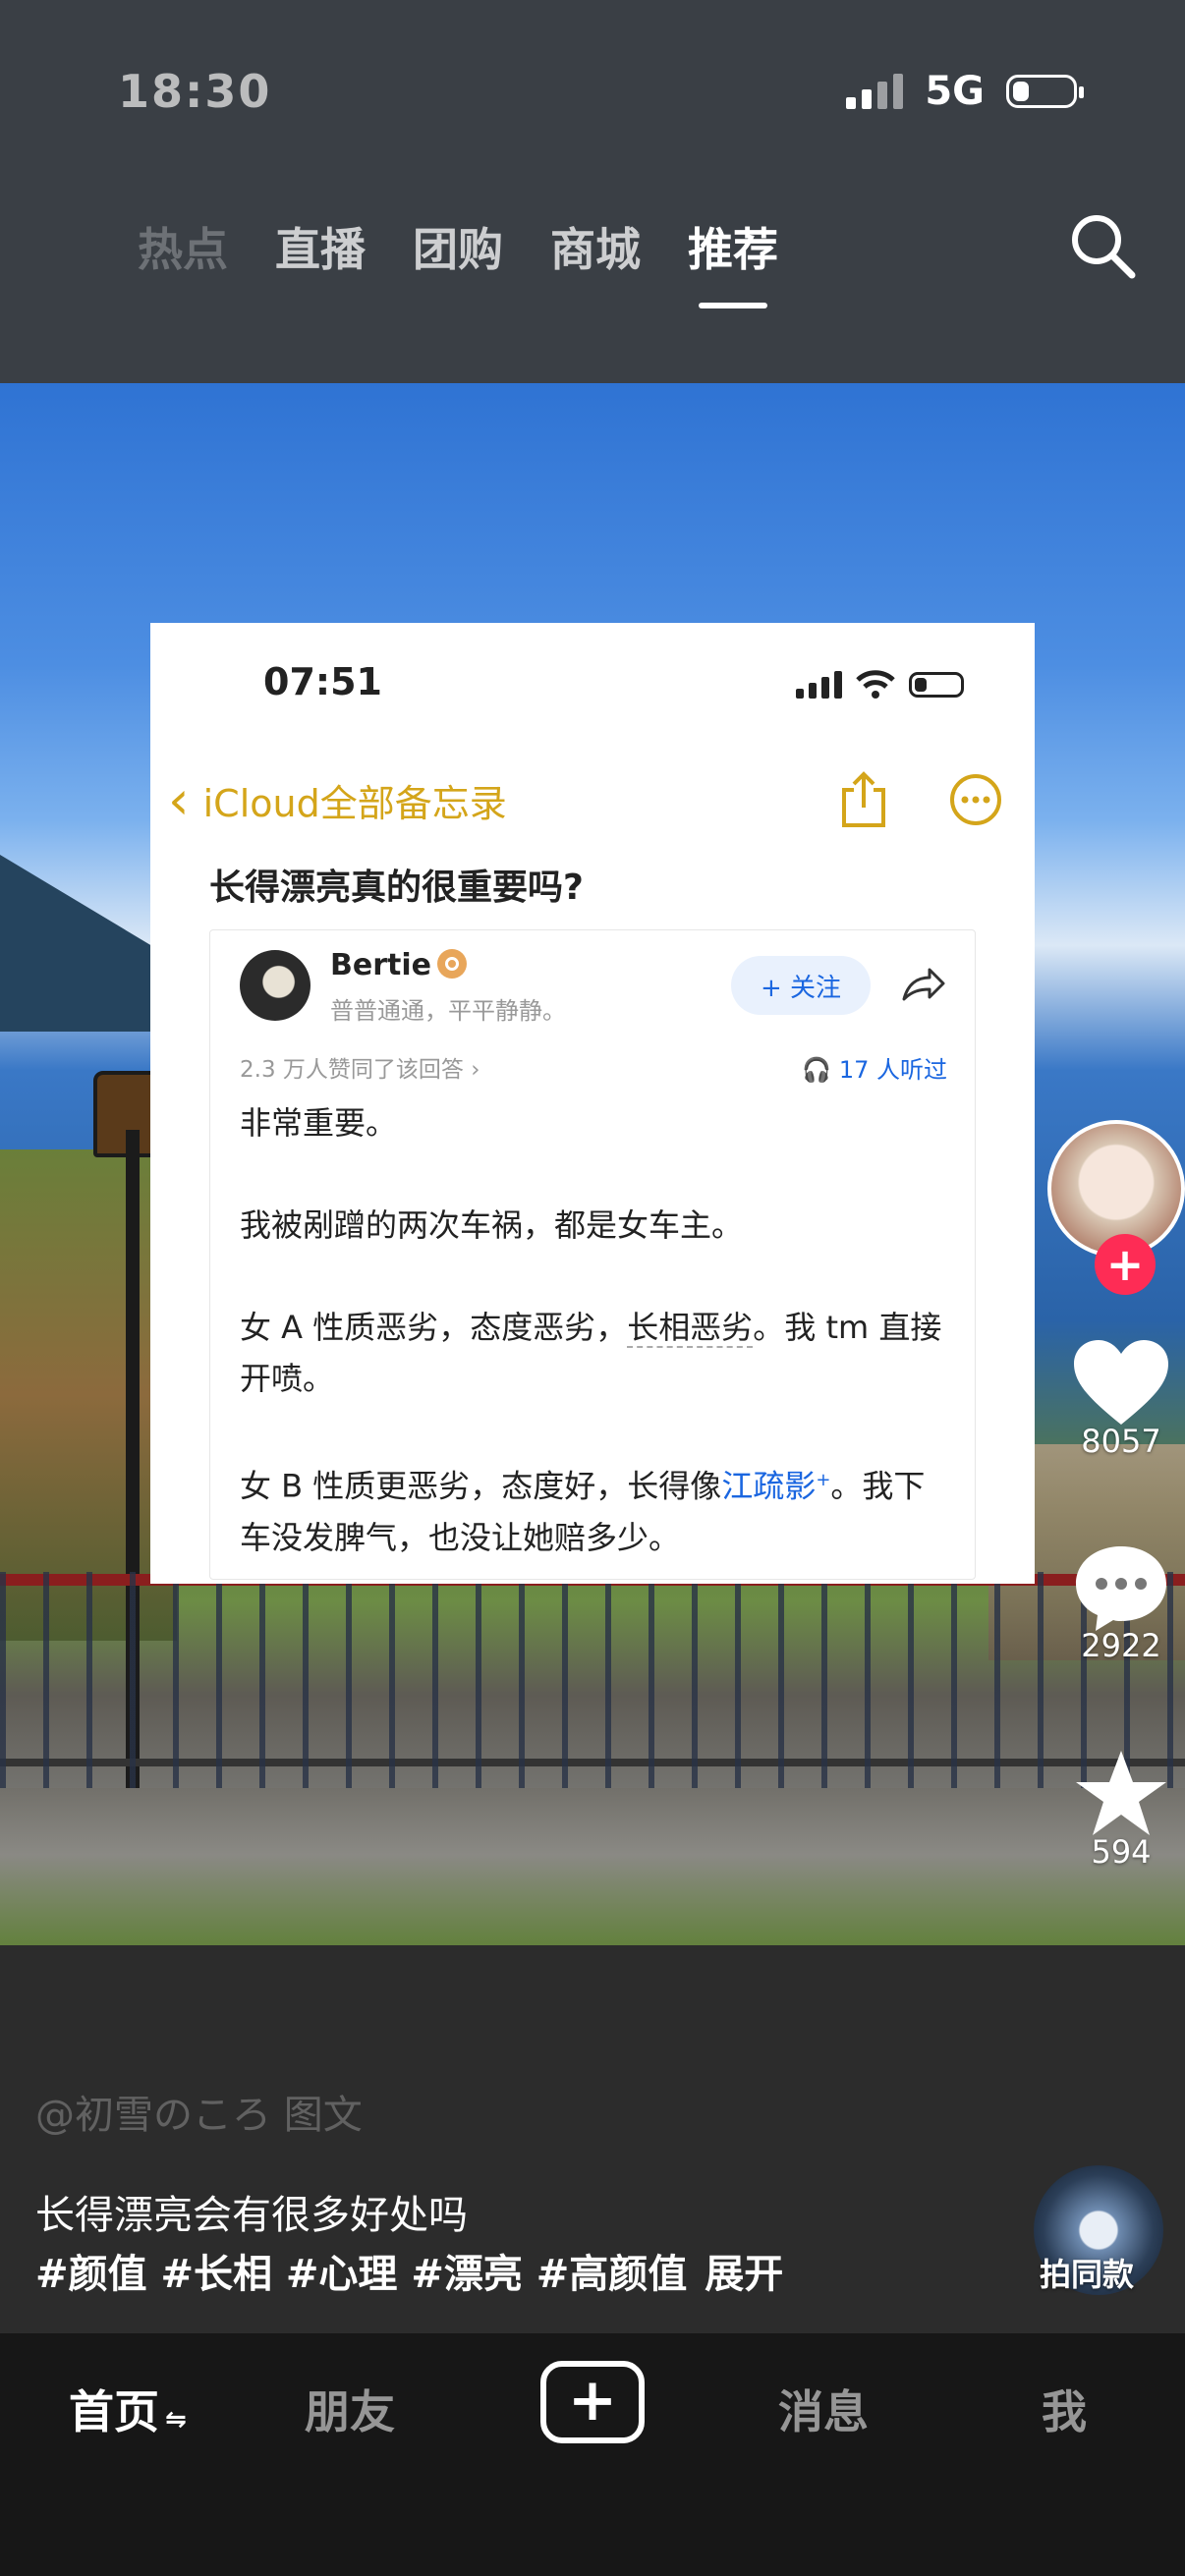 This screenshot has width=1185, height=2576. Describe the element at coordinates (592, 2454) in the screenshot. I see `bottom-tab-bar: 首页 ⇋ 朋友 + 消息 我` at that location.